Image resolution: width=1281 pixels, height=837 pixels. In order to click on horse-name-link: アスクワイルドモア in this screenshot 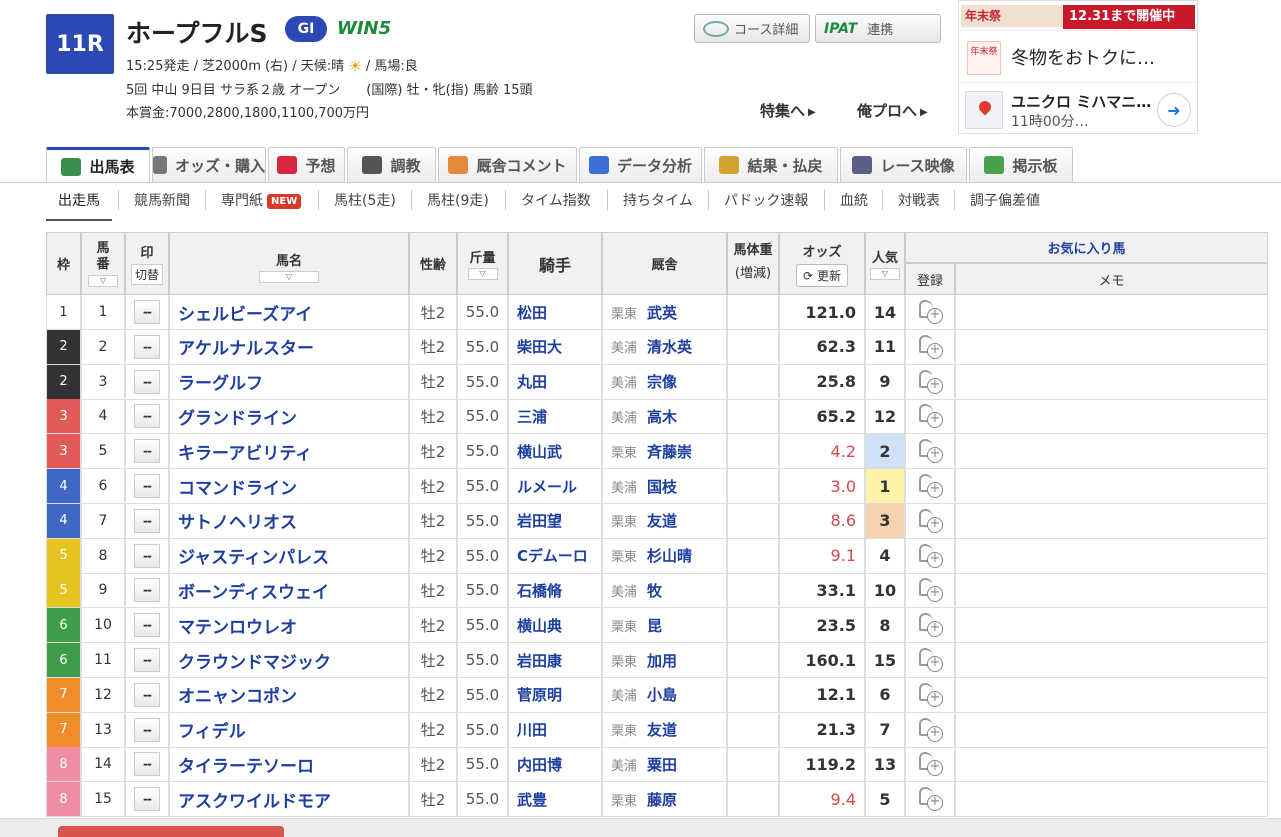, I will do `click(289, 800)`.